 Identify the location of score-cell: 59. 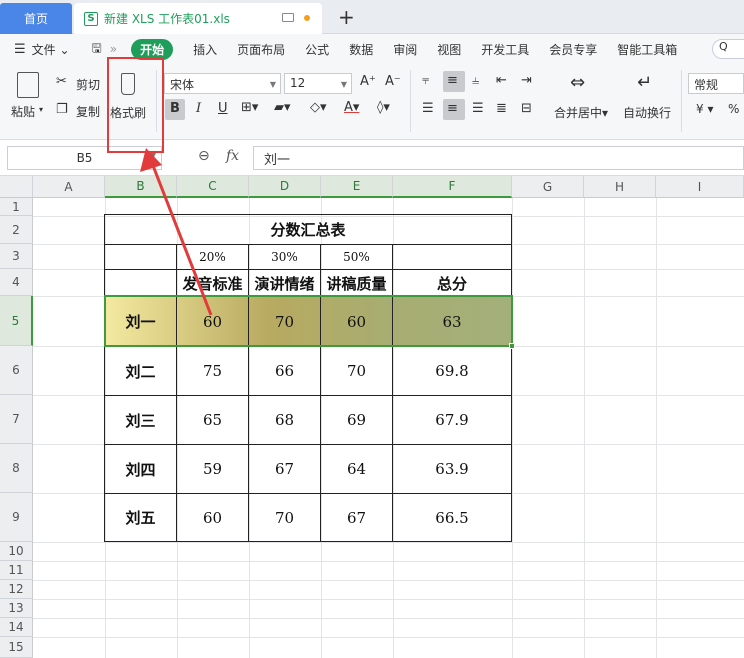
(212, 469).